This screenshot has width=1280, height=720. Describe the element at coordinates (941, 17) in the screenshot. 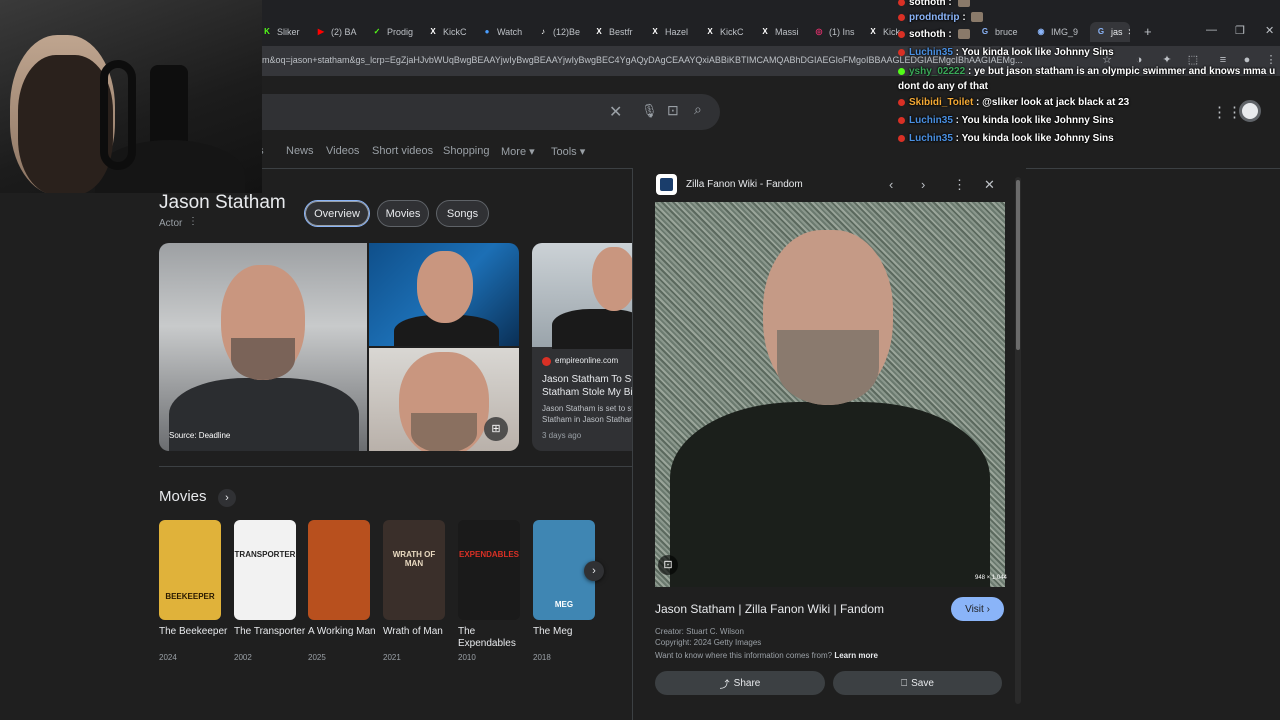

I see `chat-message: prodndtrip :` at that location.